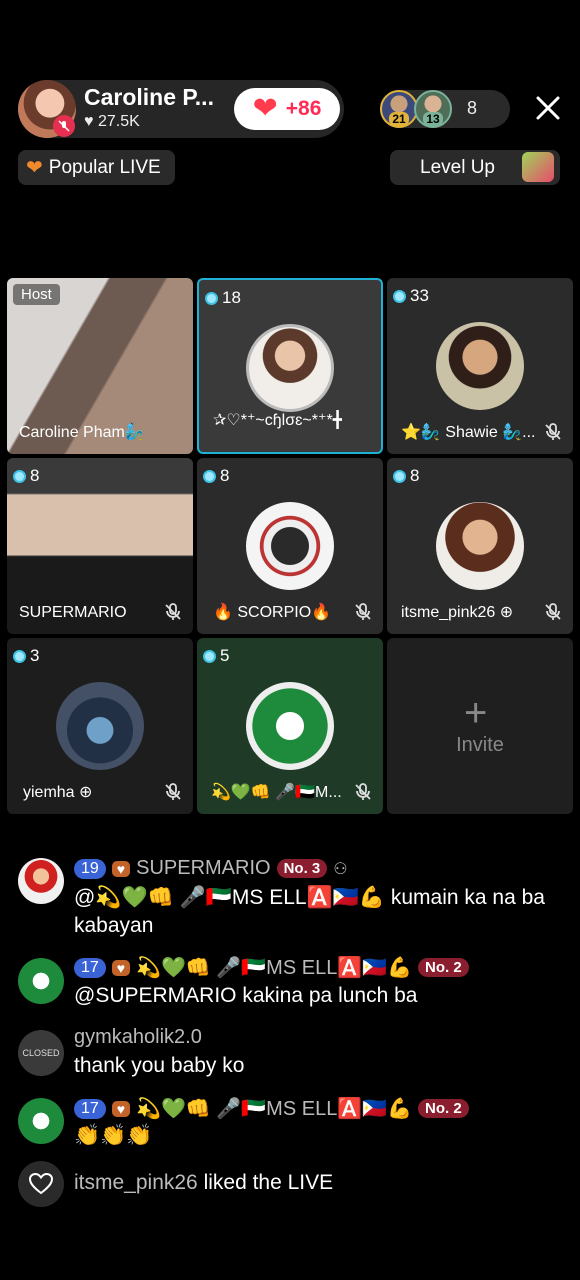 Image resolution: width=580 pixels, height=1280 pixels. I want to click on guest-name: 🔥 SCORPIO🔥, so click(272, 612).